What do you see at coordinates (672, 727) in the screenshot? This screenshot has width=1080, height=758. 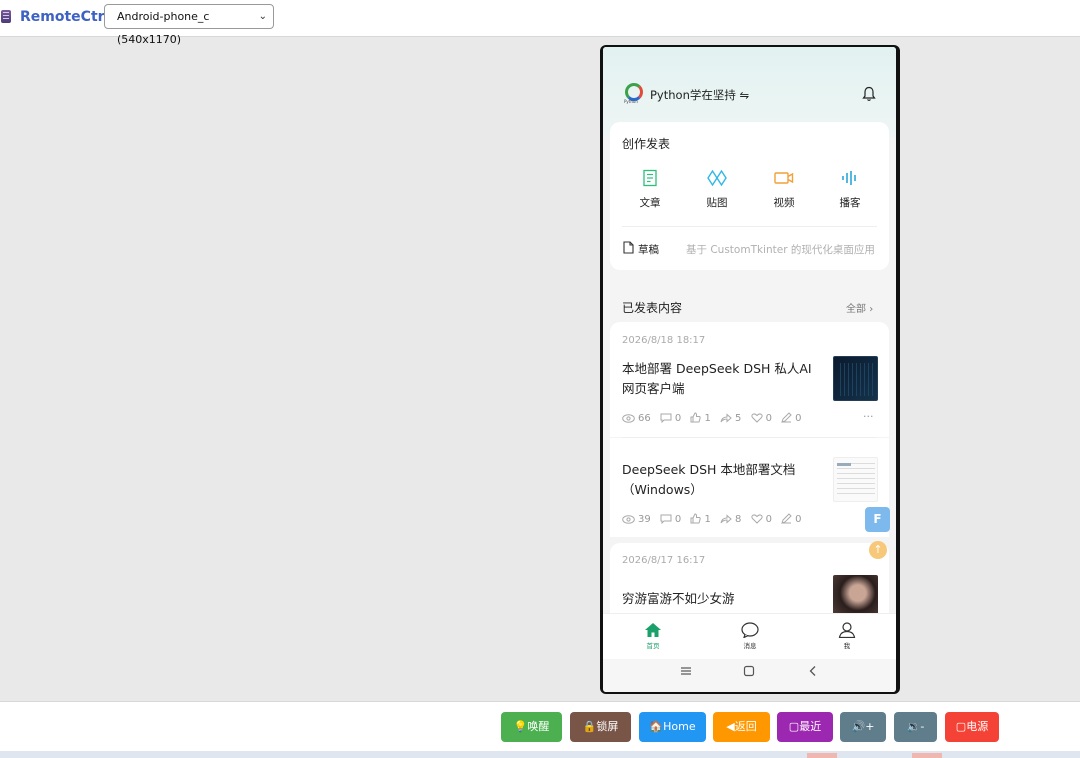 I see `home-button: 🏠Home` at bounding box center [672, 727].